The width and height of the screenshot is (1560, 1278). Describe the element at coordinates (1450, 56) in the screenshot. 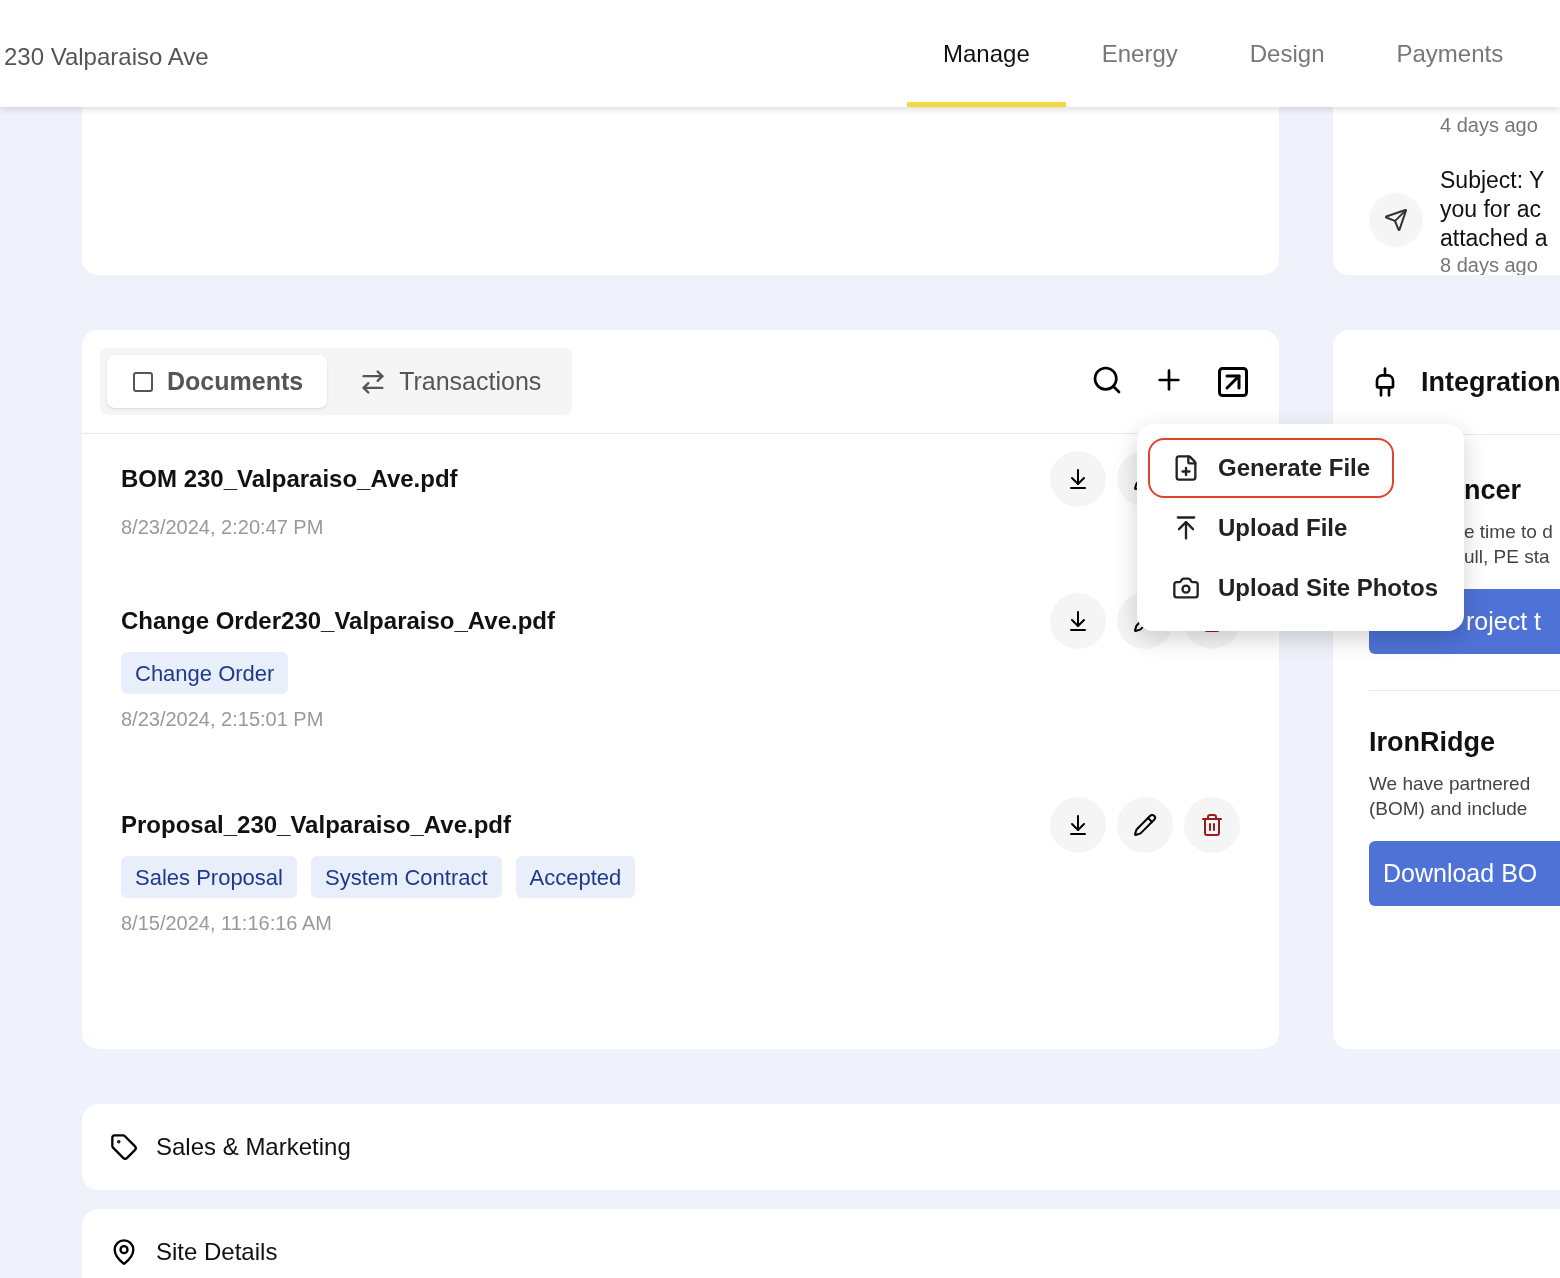

I see `nav-tab: Payments` at that location.